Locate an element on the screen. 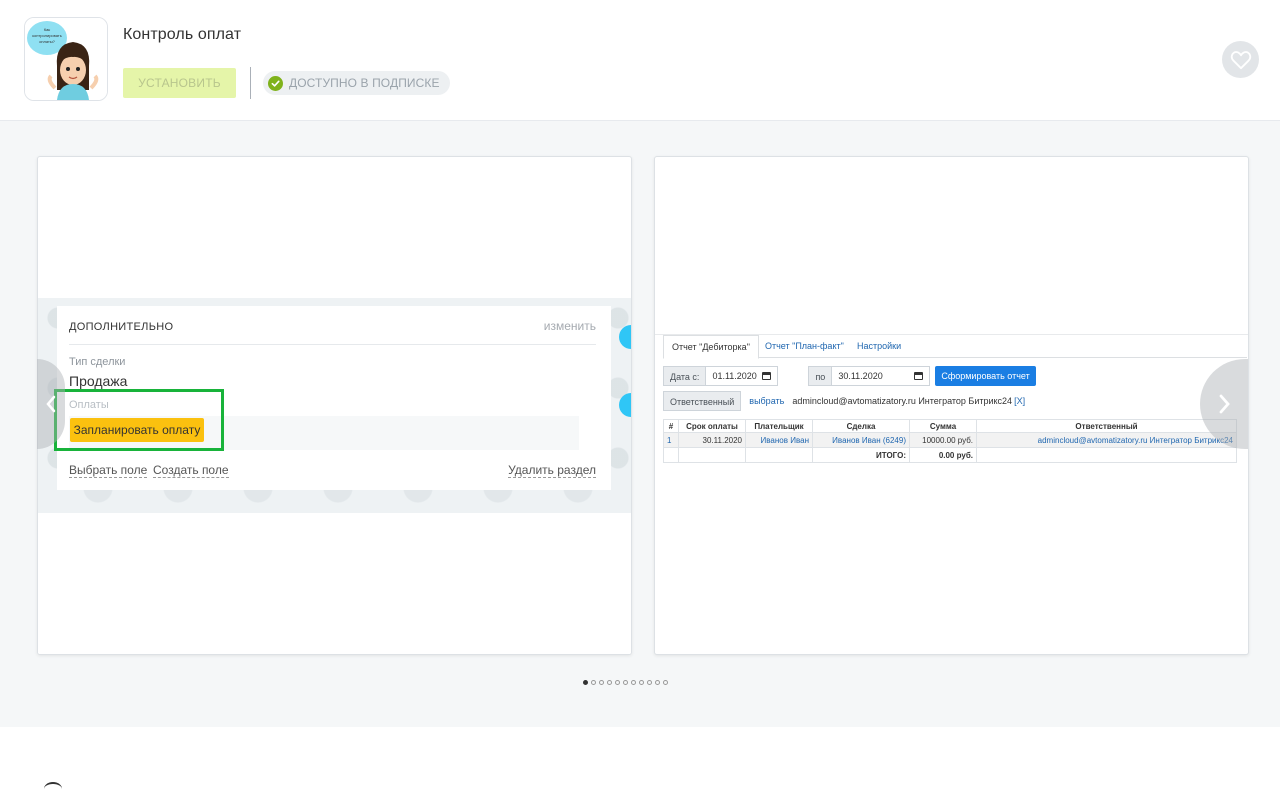 This screenshot has height=796, width=1280. slide1-lower-area is located at coordinates (334, 583).